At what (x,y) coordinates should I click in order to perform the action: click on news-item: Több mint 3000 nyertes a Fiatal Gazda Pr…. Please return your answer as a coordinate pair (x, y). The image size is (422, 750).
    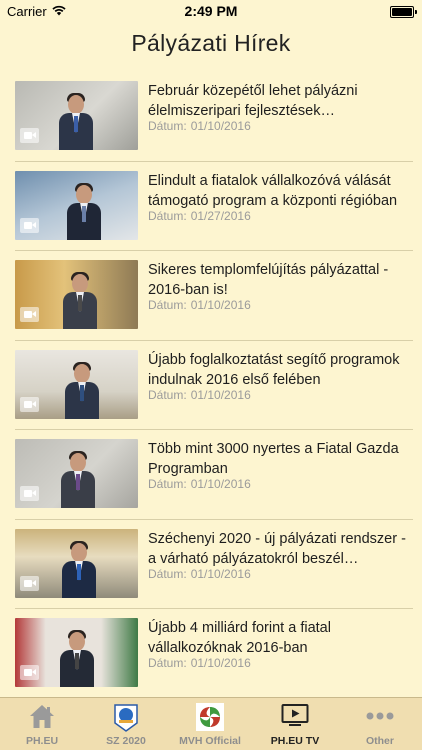
    Looking at the image, I should click on (211, 475).